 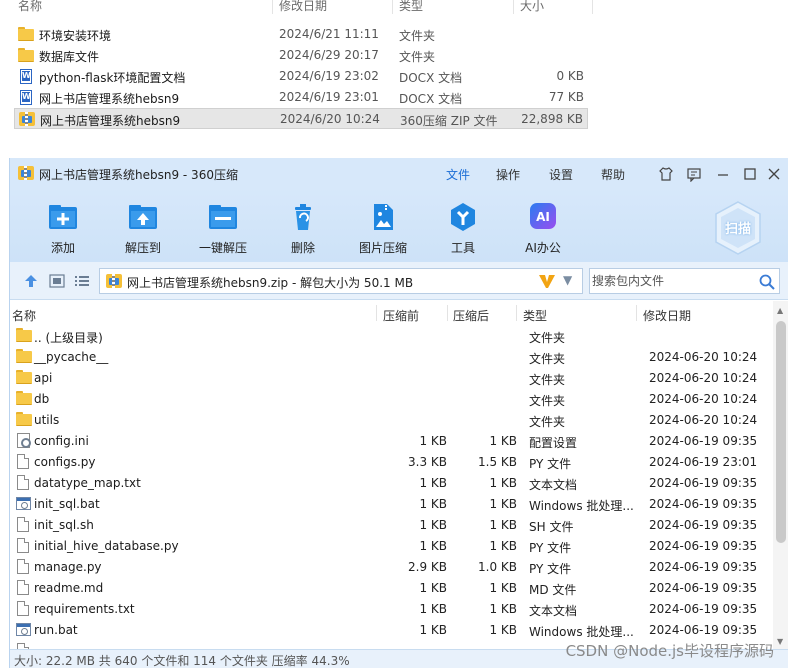 What do you see at coordinates (552, 119) in the screenshot?
I see `file-size: 22,898 KB` at bounding box center [552, 119].